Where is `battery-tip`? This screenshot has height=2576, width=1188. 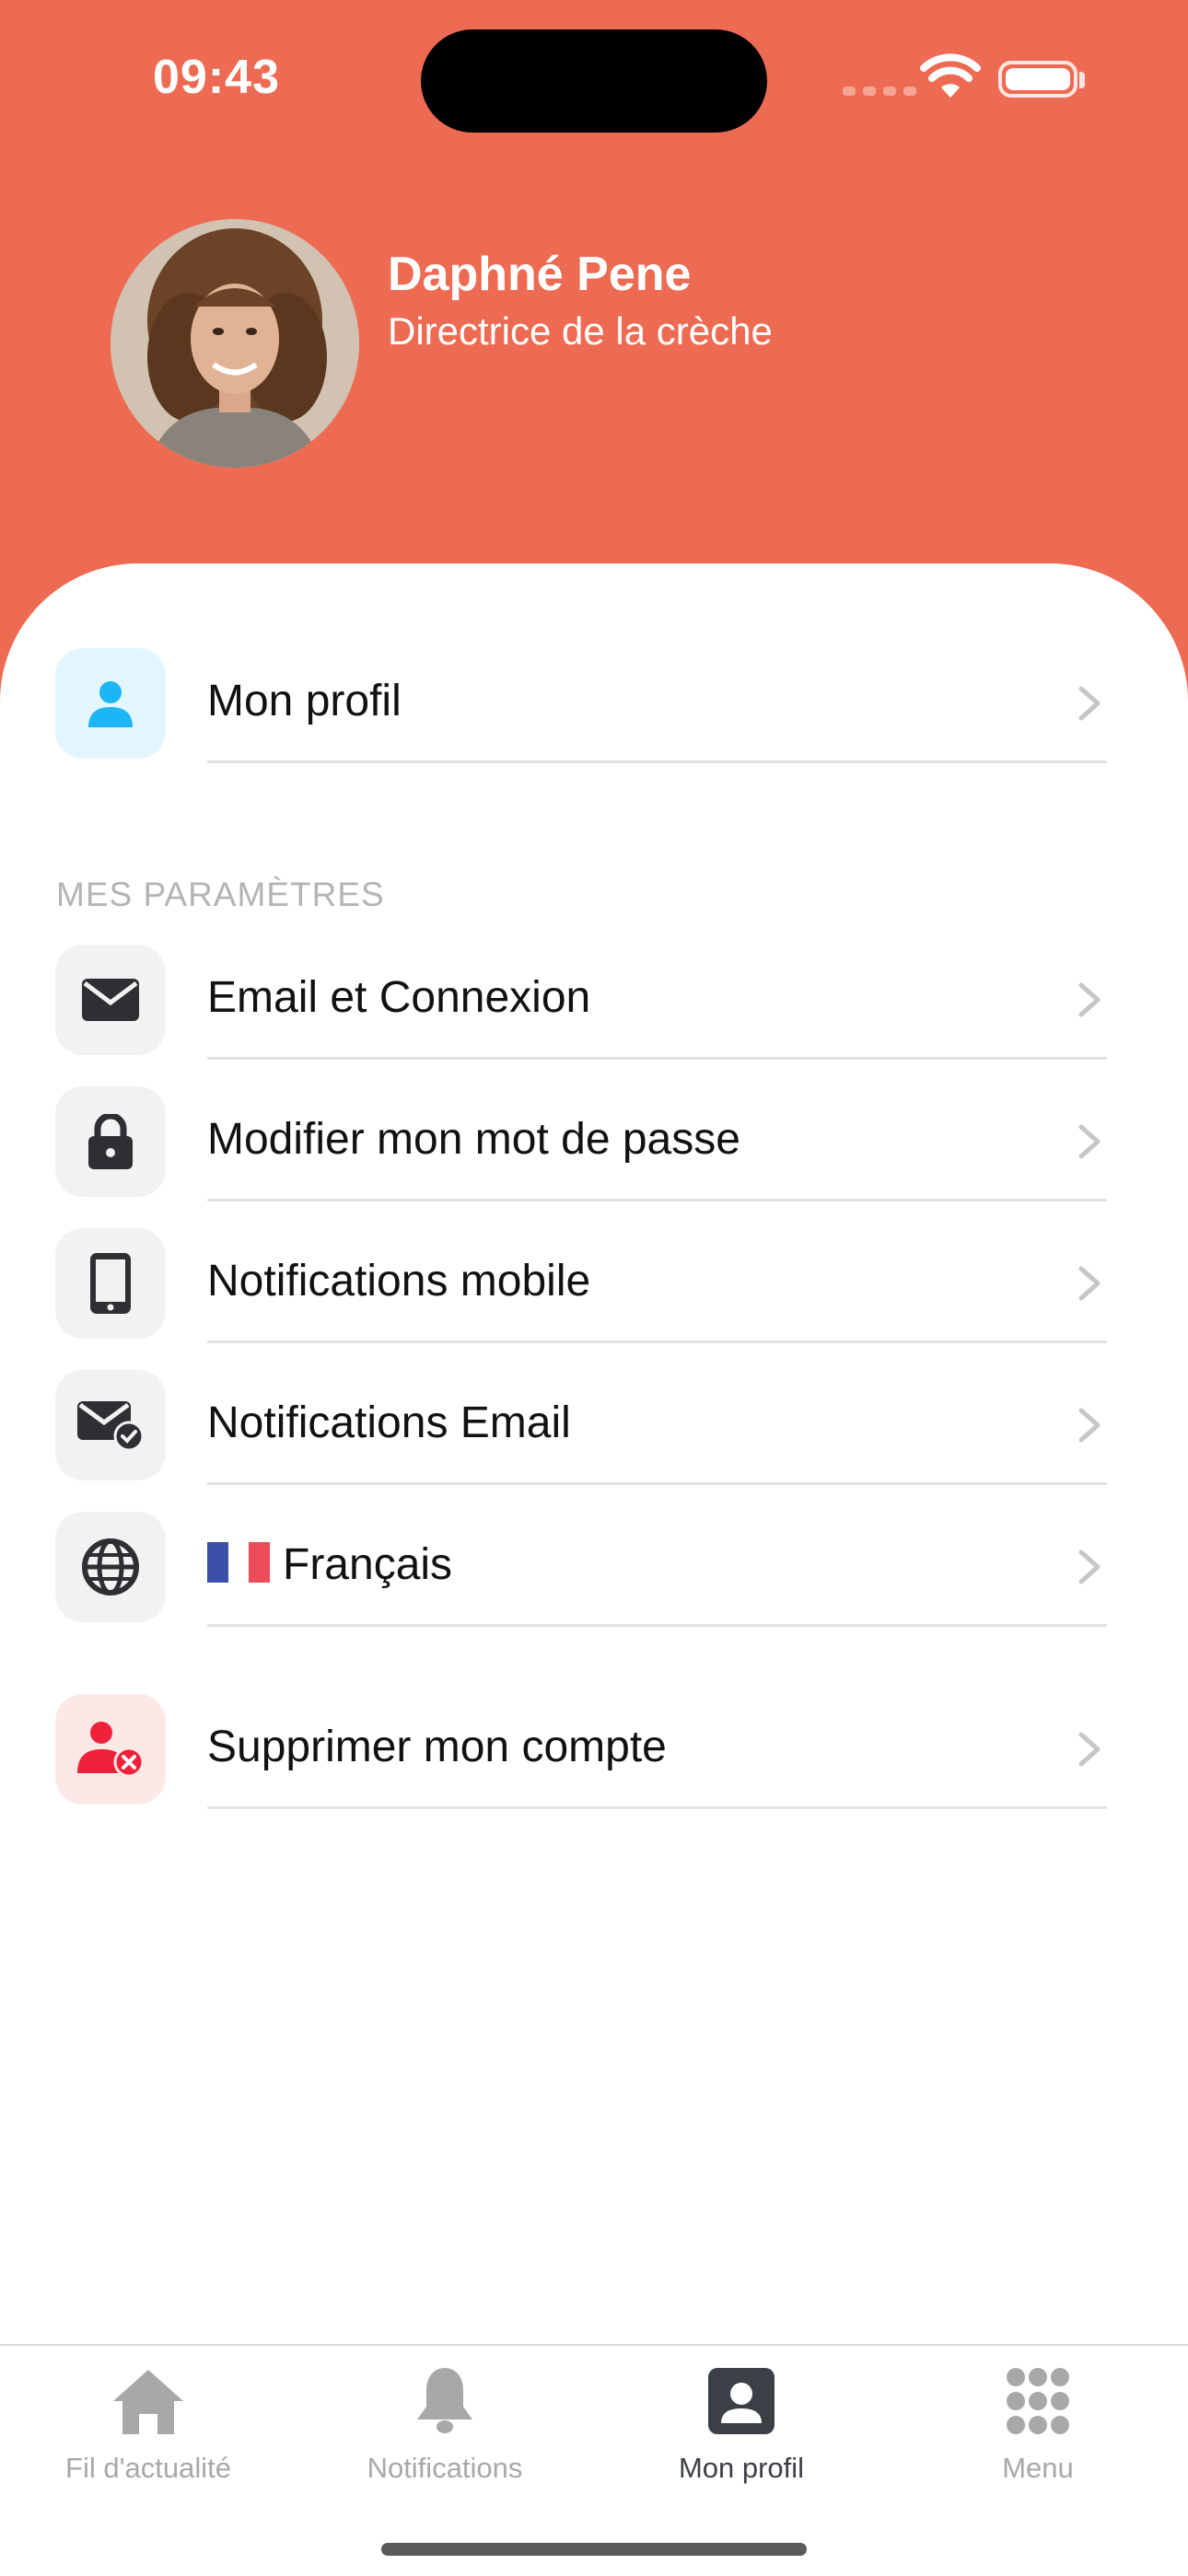 battery-tip is located at coordinates (1082, 80).